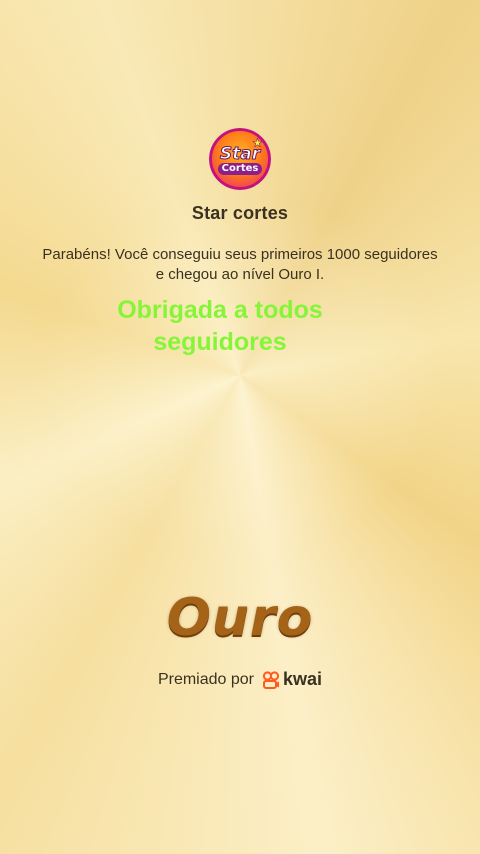 The width and height of the screenshot is (480, 854). What do you see at coordinates (205, 679) in the screenshot?
I see `award-label: Premiado por` at bounding box center [205, 679].